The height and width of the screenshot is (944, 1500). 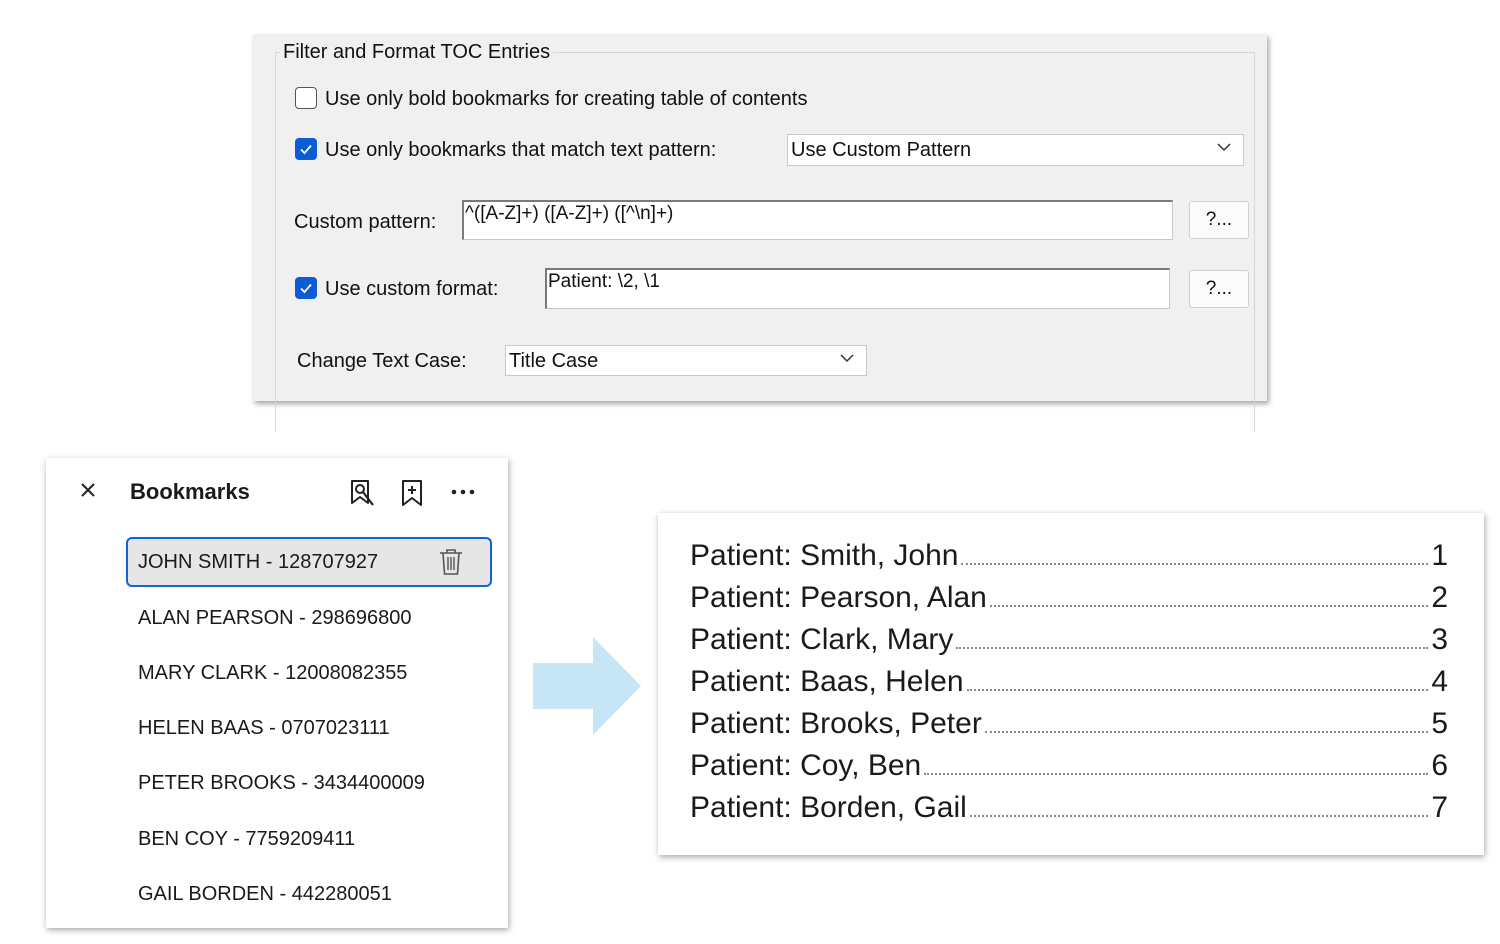 What do you see at coordinates (1439, 765) in the screenshot?
I see `toc-page-number: 6` at bounding box center [1439, 765].